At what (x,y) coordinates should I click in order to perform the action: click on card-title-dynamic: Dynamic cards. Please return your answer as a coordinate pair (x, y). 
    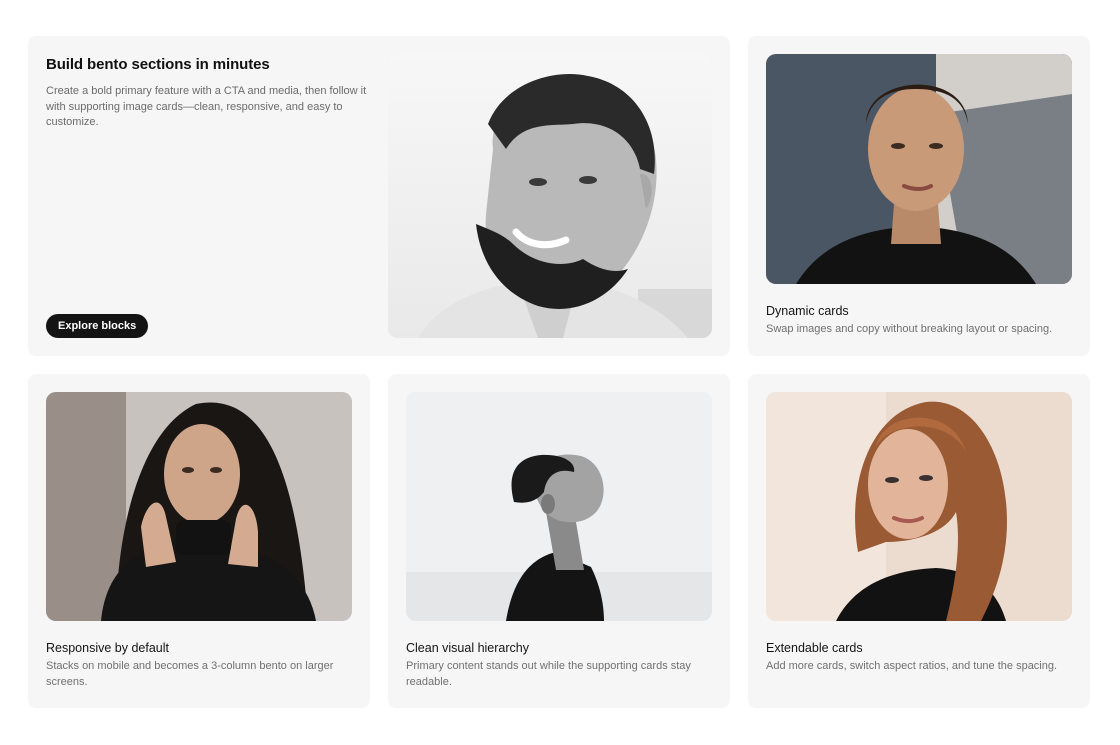
    Looking at the image, I should click on (807, 311).